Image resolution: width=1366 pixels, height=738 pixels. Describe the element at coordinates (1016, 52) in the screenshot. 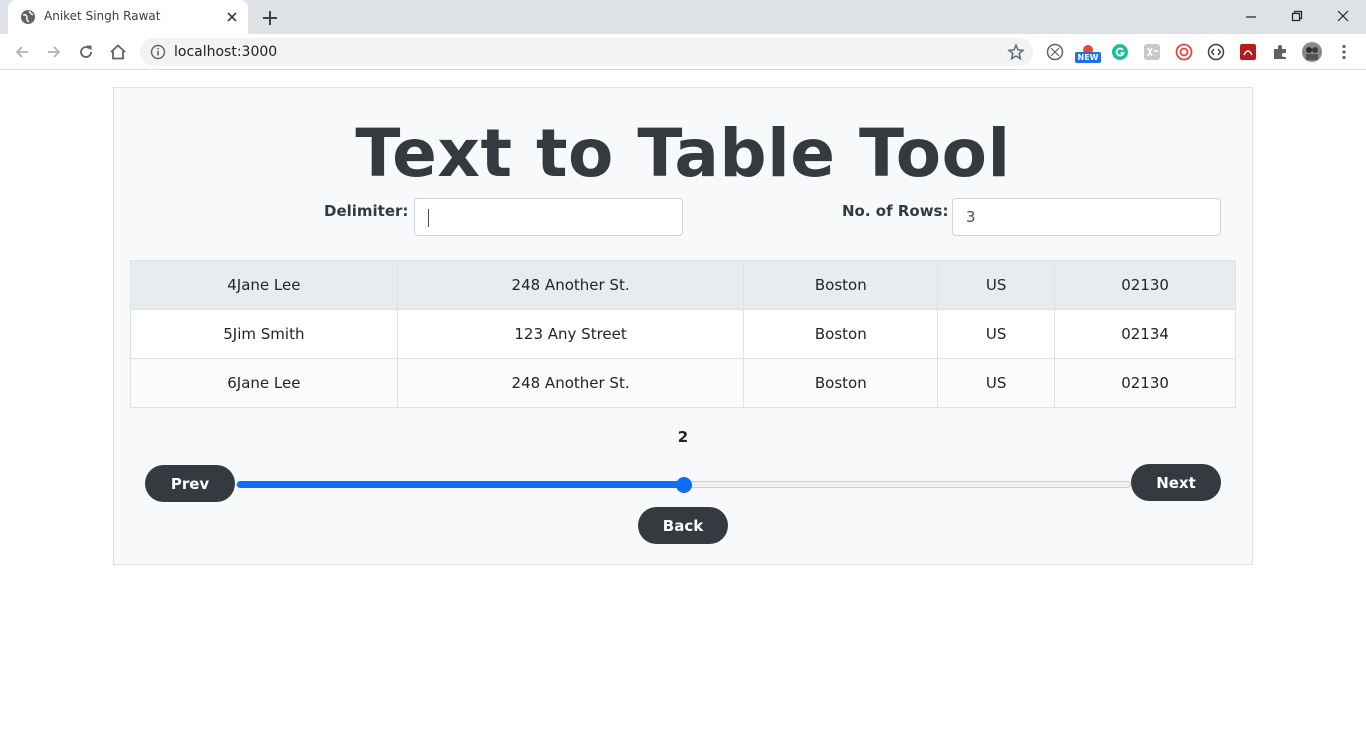

I see `bookmark-star-icon` at that location.